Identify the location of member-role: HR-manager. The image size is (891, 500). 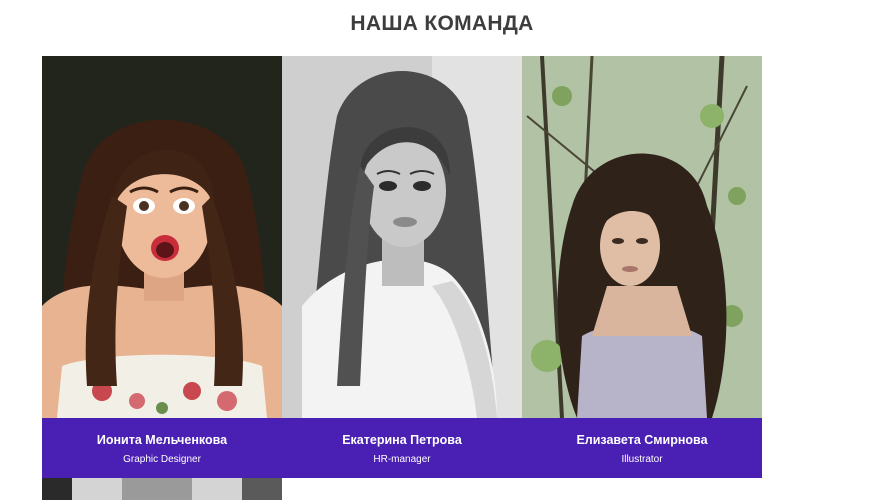
(402, 459).